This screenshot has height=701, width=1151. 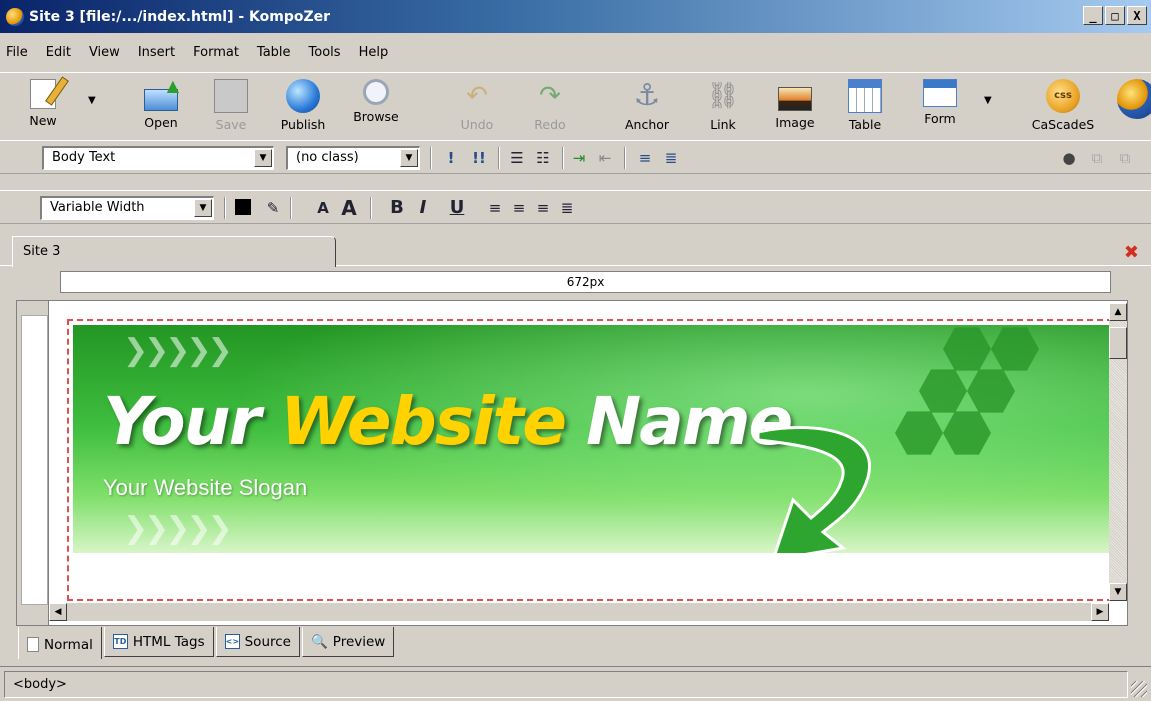 What do you see at coordinates (15, 16) in the screenshot?
I see `kompozer-app-icon` at bounding box center [15, 16].